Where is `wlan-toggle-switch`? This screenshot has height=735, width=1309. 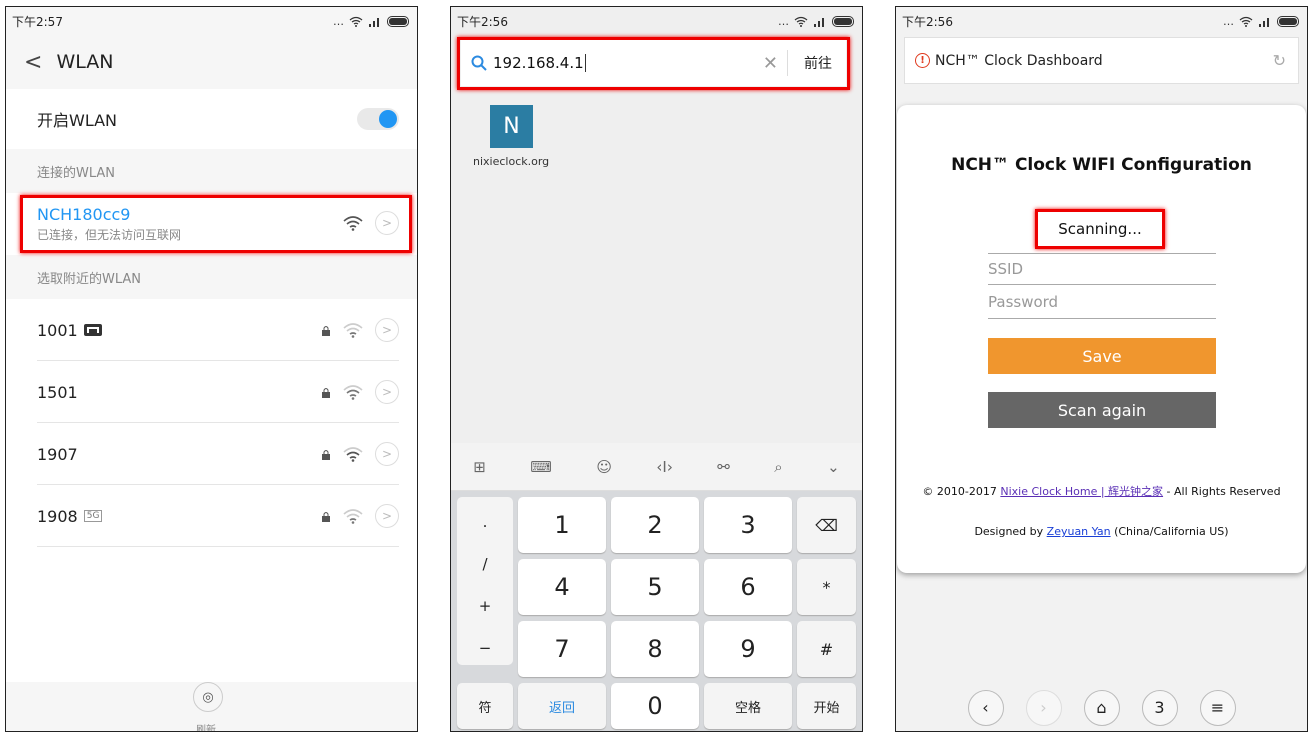
wlan-toggle-switch is located at coordinates (378, 119).